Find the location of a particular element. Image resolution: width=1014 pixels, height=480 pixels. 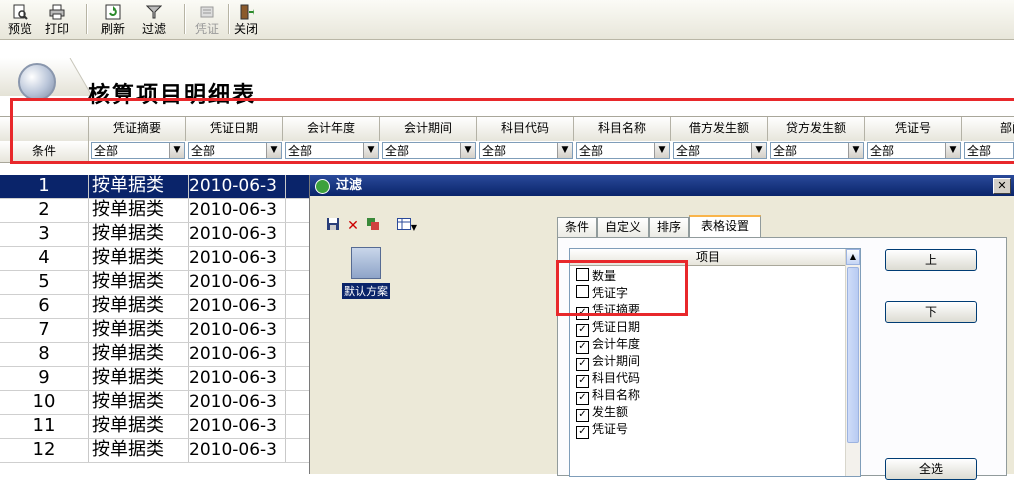

row-number: 12 is located at coordinates (44, 450).